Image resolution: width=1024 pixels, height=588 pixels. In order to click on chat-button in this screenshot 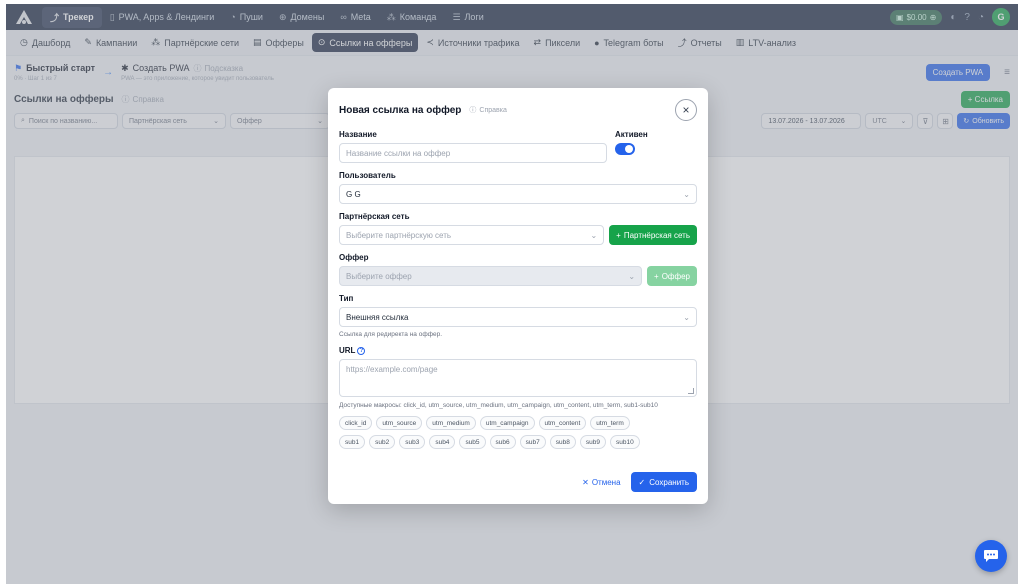, I will do `click(991, 556)`.